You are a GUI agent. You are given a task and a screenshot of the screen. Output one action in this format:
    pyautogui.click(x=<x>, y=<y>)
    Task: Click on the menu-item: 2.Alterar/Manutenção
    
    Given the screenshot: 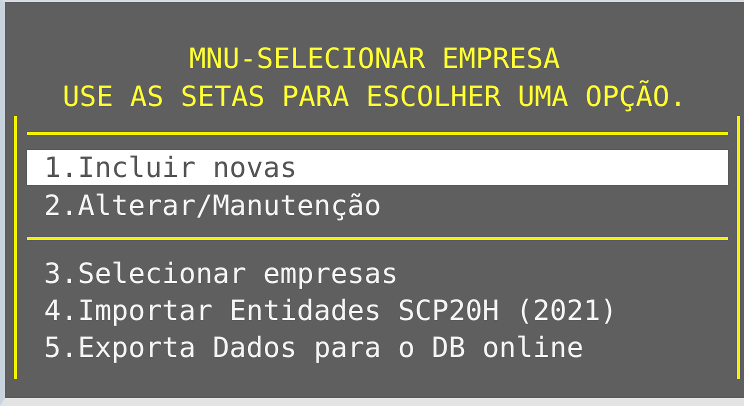 What is the action you would take?
    pyautogui.click(x=377, y=205)
    